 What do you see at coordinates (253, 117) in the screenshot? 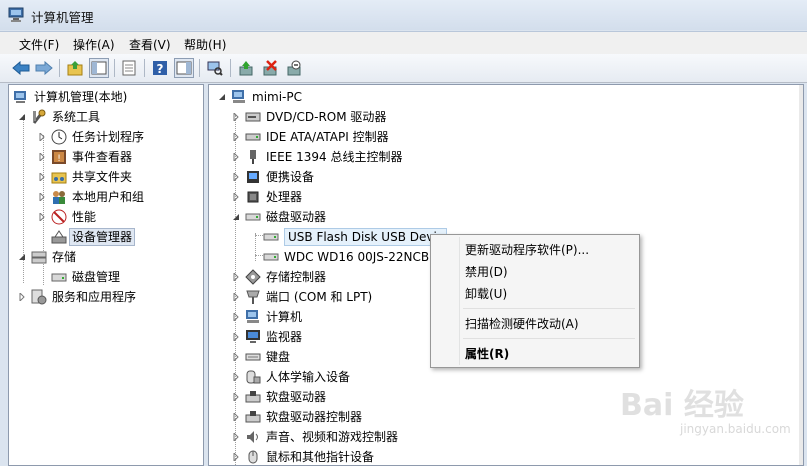
I see `dvd-drive-icon` at bounding box center [253, 117].